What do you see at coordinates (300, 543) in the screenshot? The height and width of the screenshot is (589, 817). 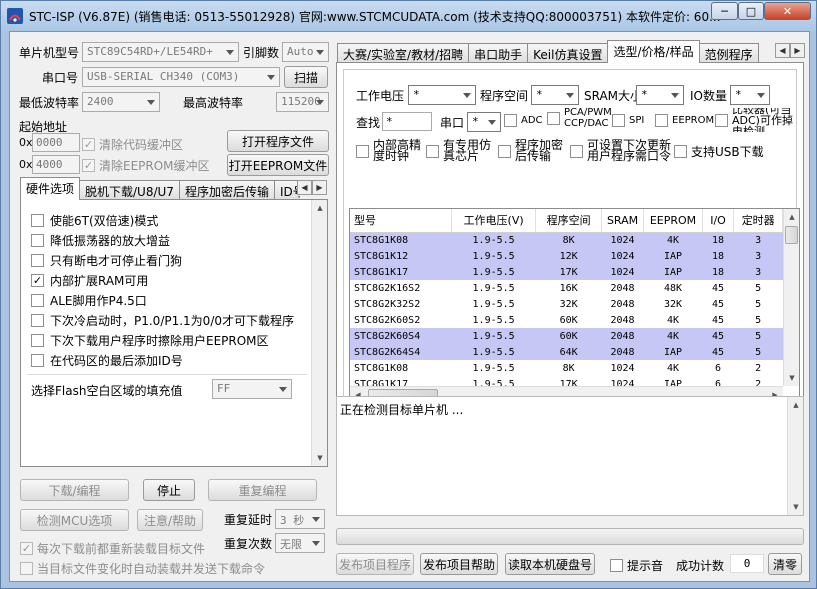 I see `repeat-count-select: 无限` at bounding box center [300, 543].